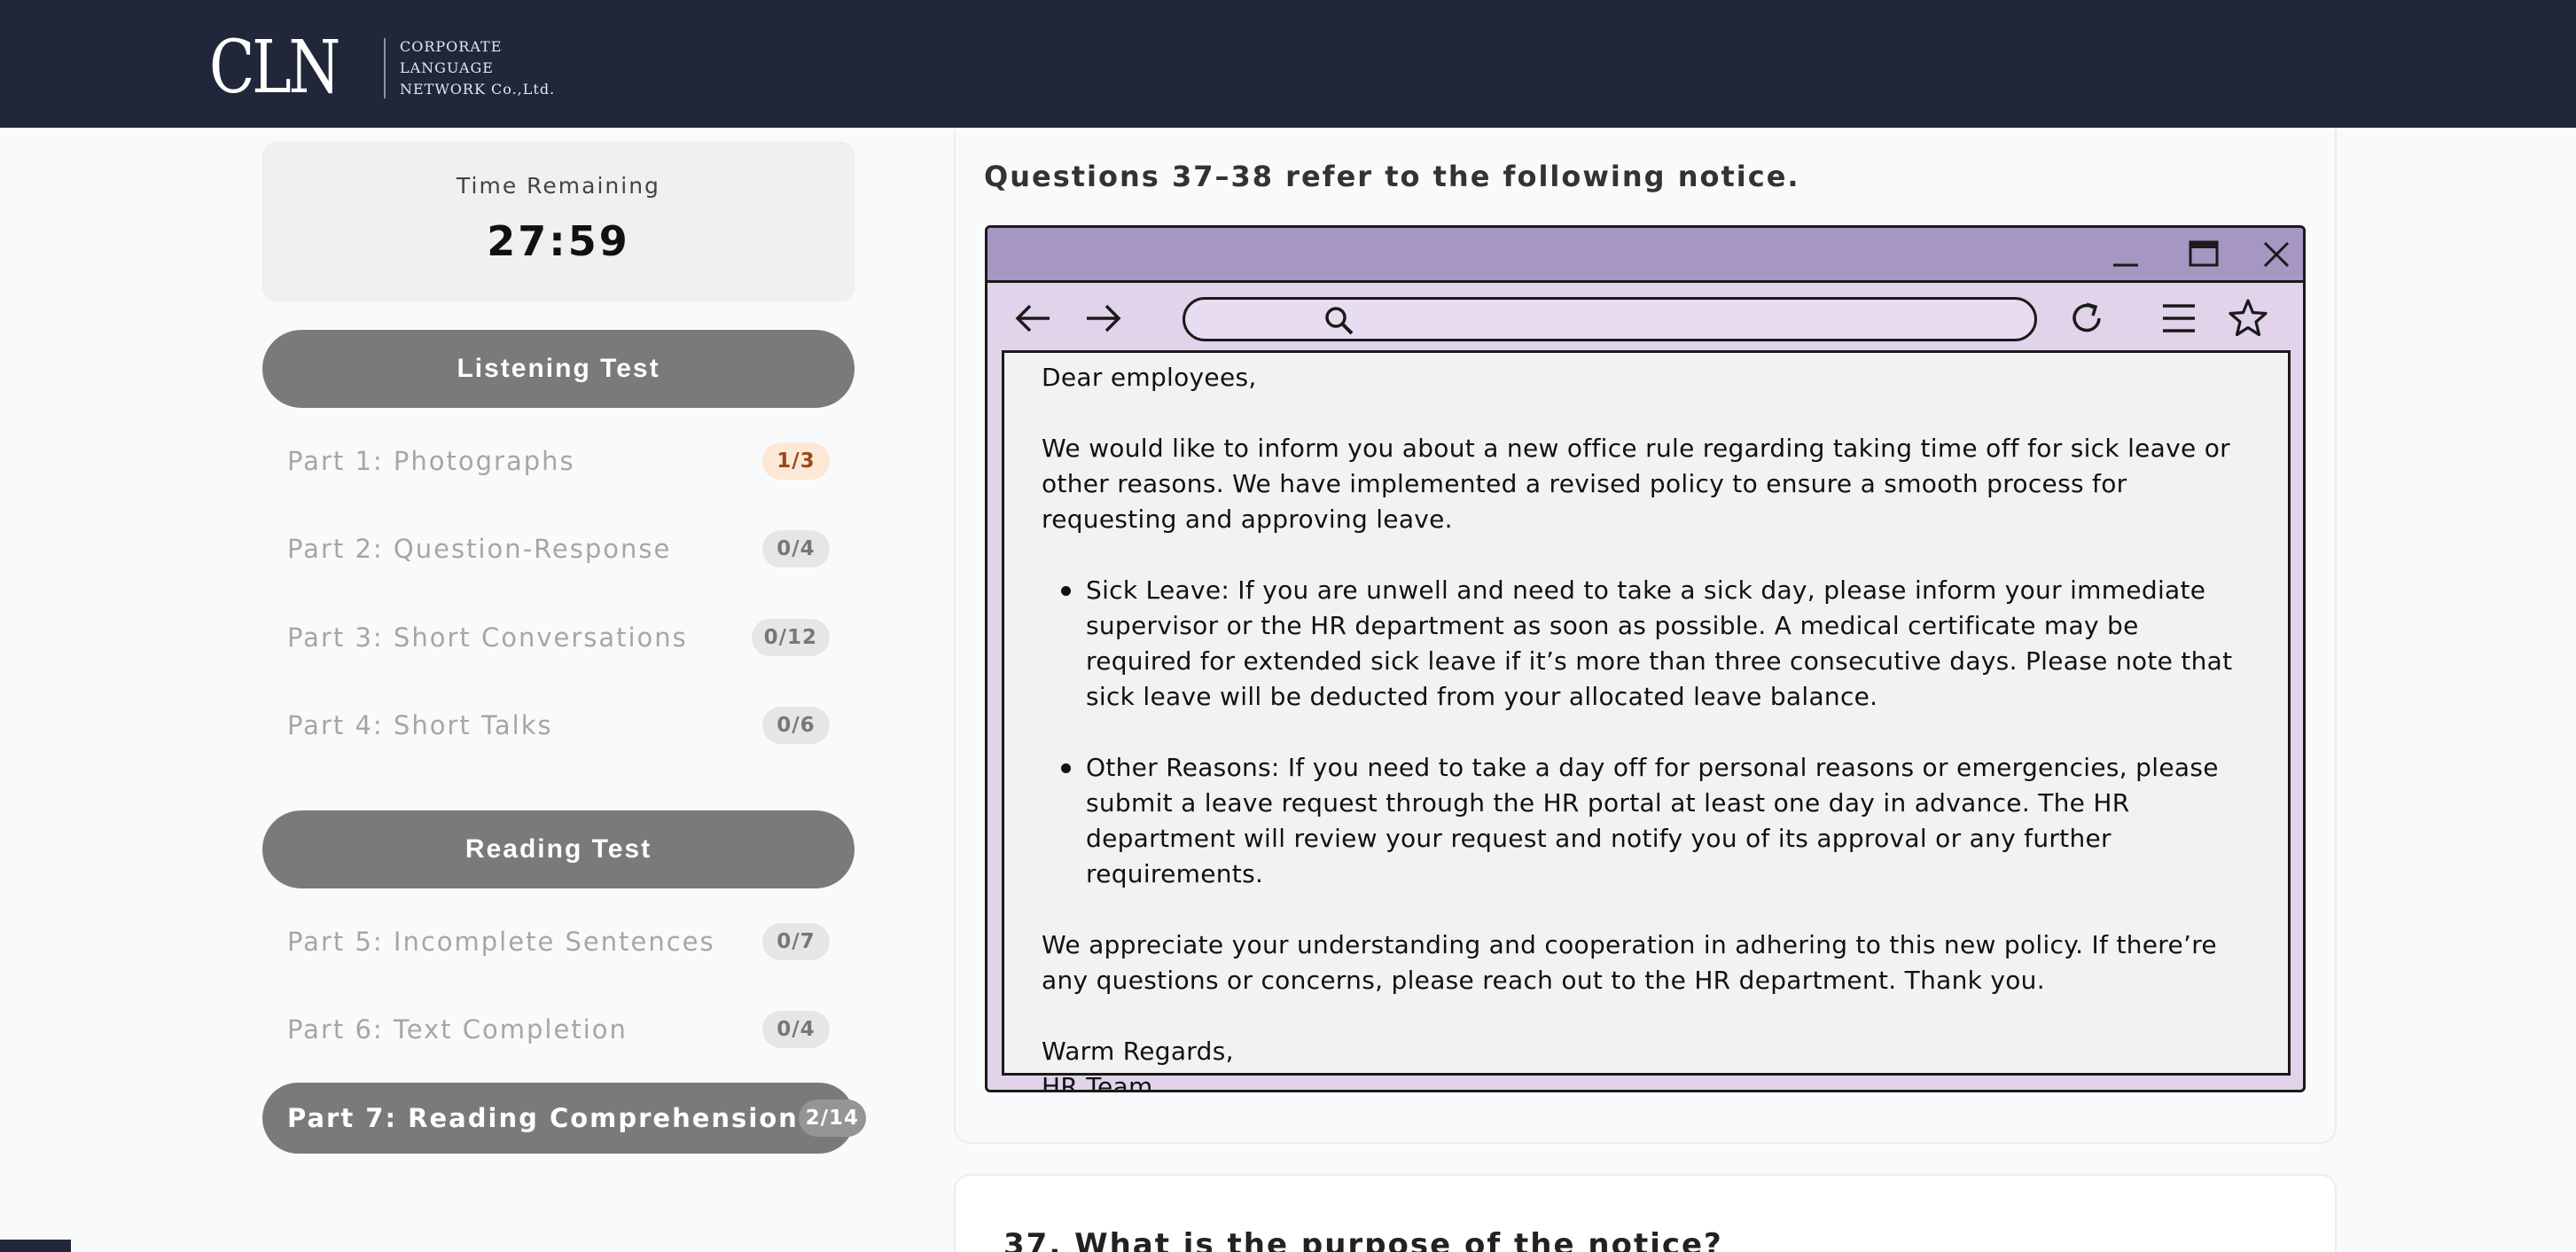 The width and height of the screenshot is (2576, 1252). I want to click on arrow-right-icon, so click(1103, 318).